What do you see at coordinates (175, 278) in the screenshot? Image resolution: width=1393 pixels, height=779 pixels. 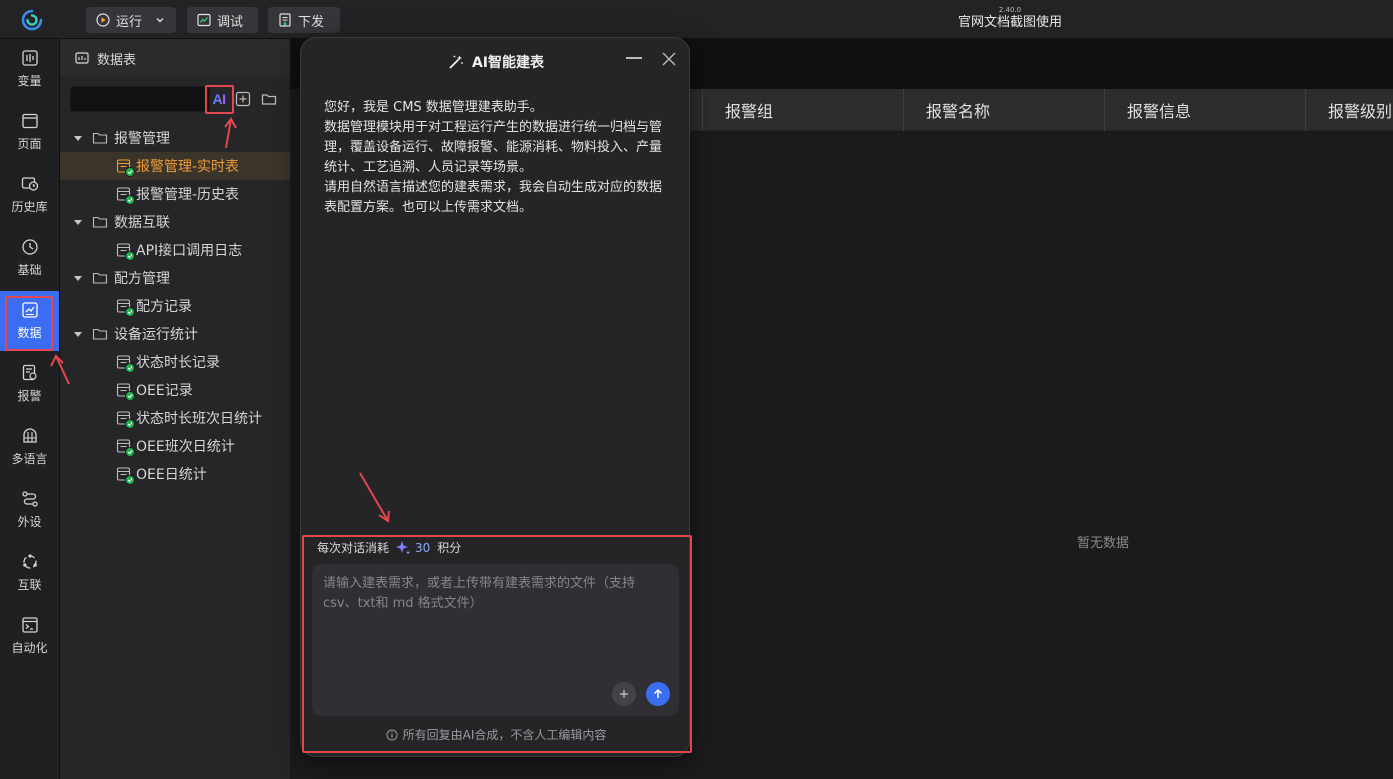 I see `tree-folder: 配方管理` at bounding box center [175, 278].